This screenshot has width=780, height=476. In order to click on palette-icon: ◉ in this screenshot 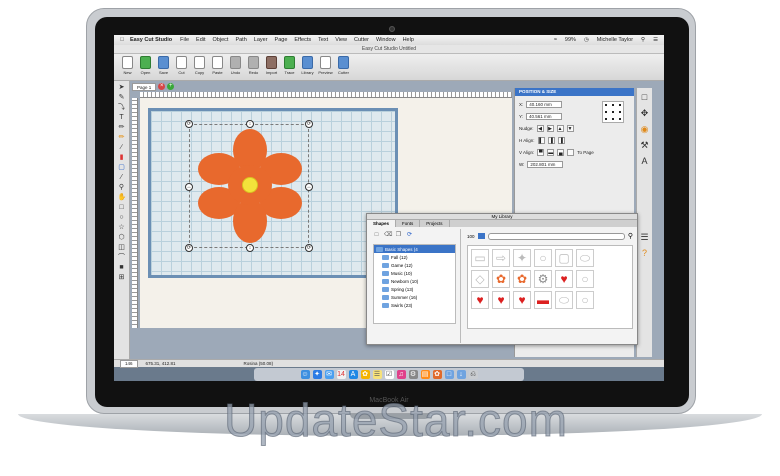, I will do `click(645, 129)`.